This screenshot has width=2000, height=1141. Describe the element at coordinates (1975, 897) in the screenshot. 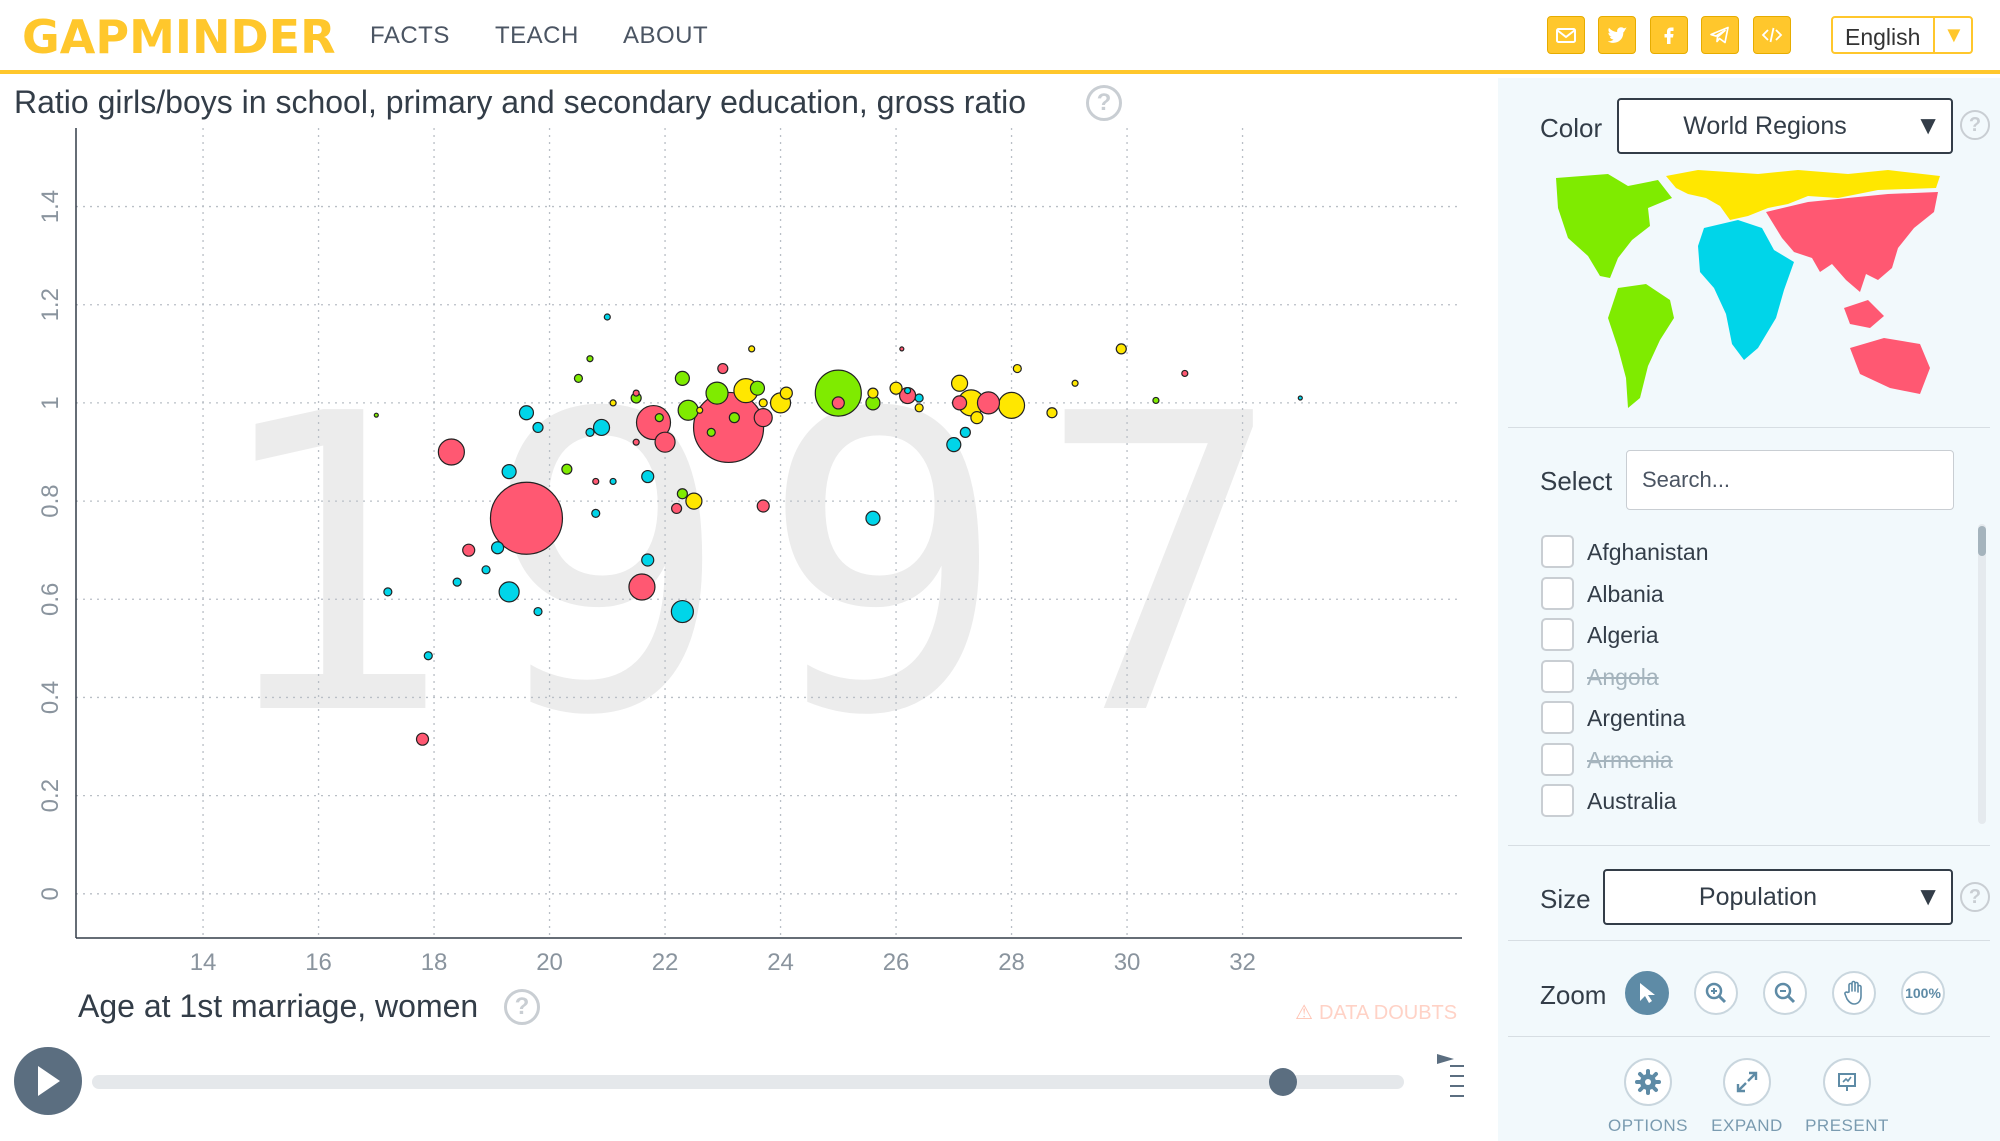

I see `size-help-icon: ?` at that location.